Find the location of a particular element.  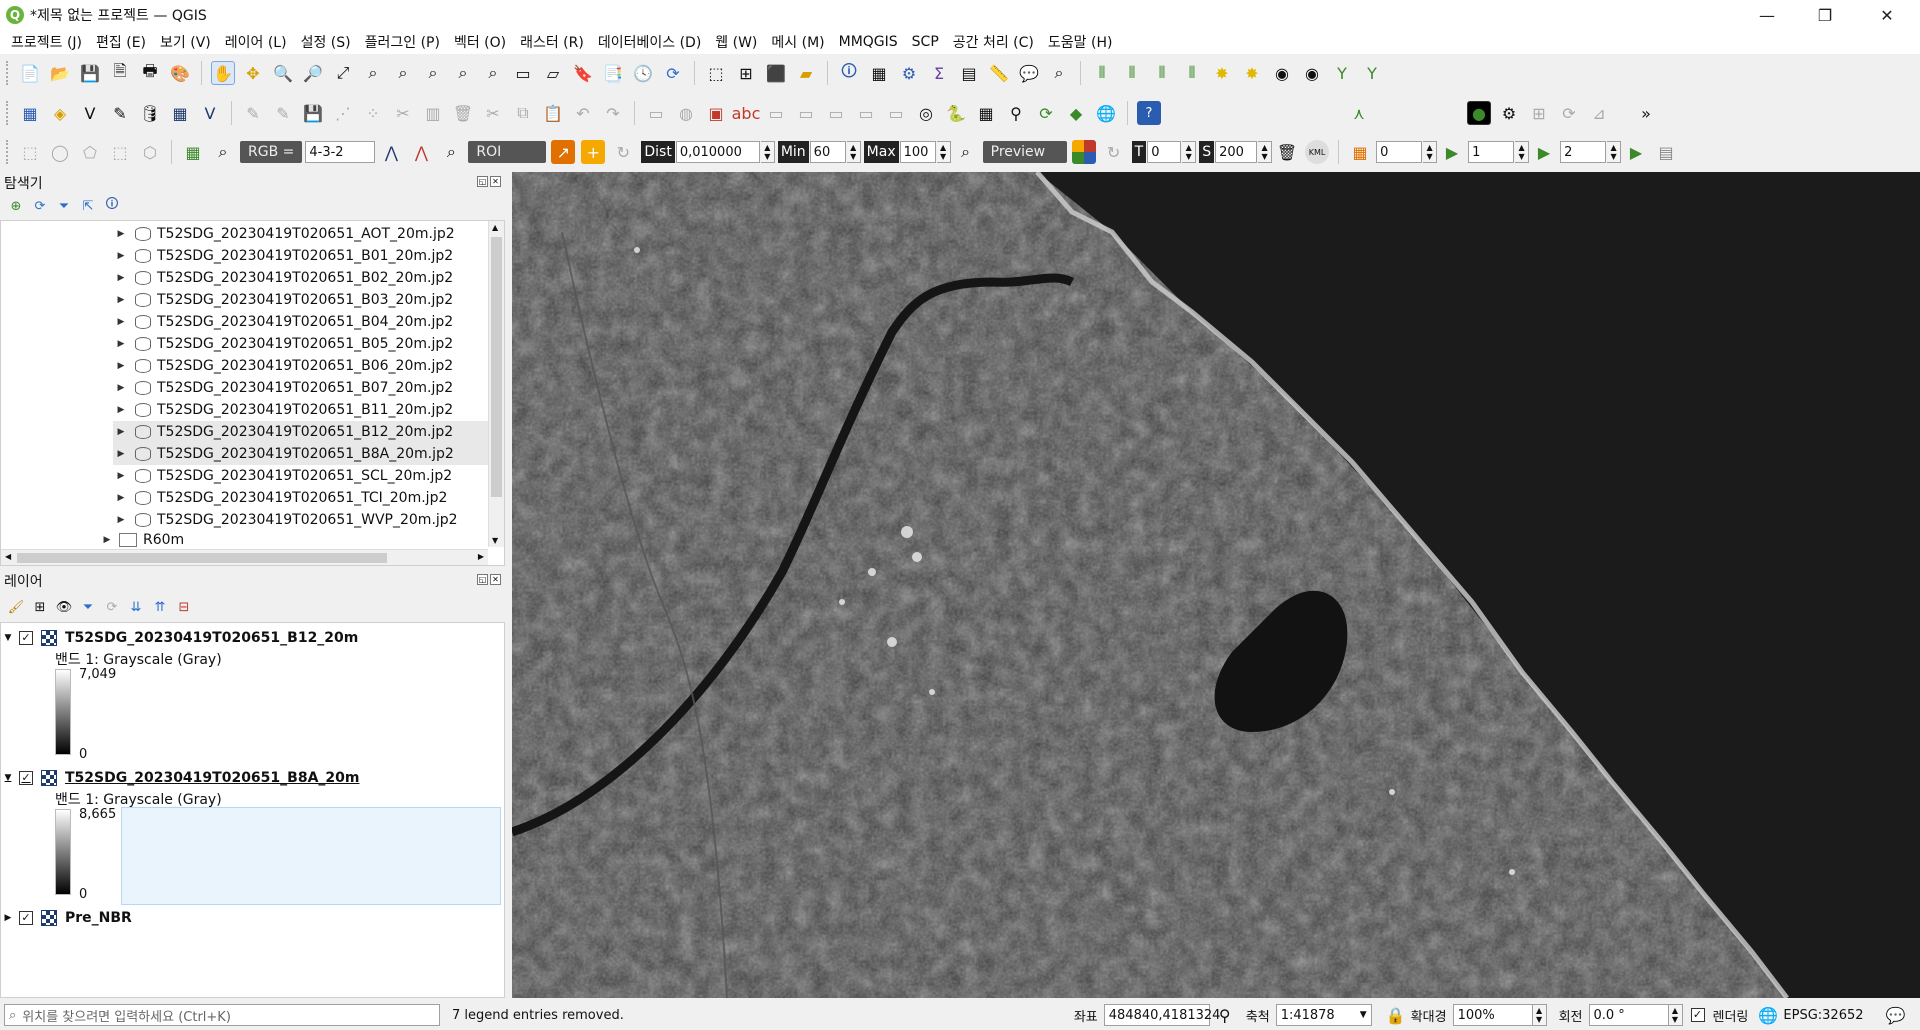

digitize-icon: ✎ is located at coordinates (120, 113).